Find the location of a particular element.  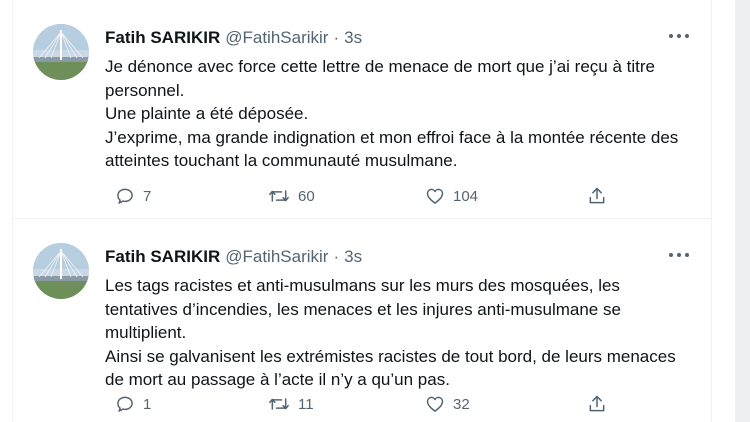

reply-button: 1 is located at coordinates (133, 404).